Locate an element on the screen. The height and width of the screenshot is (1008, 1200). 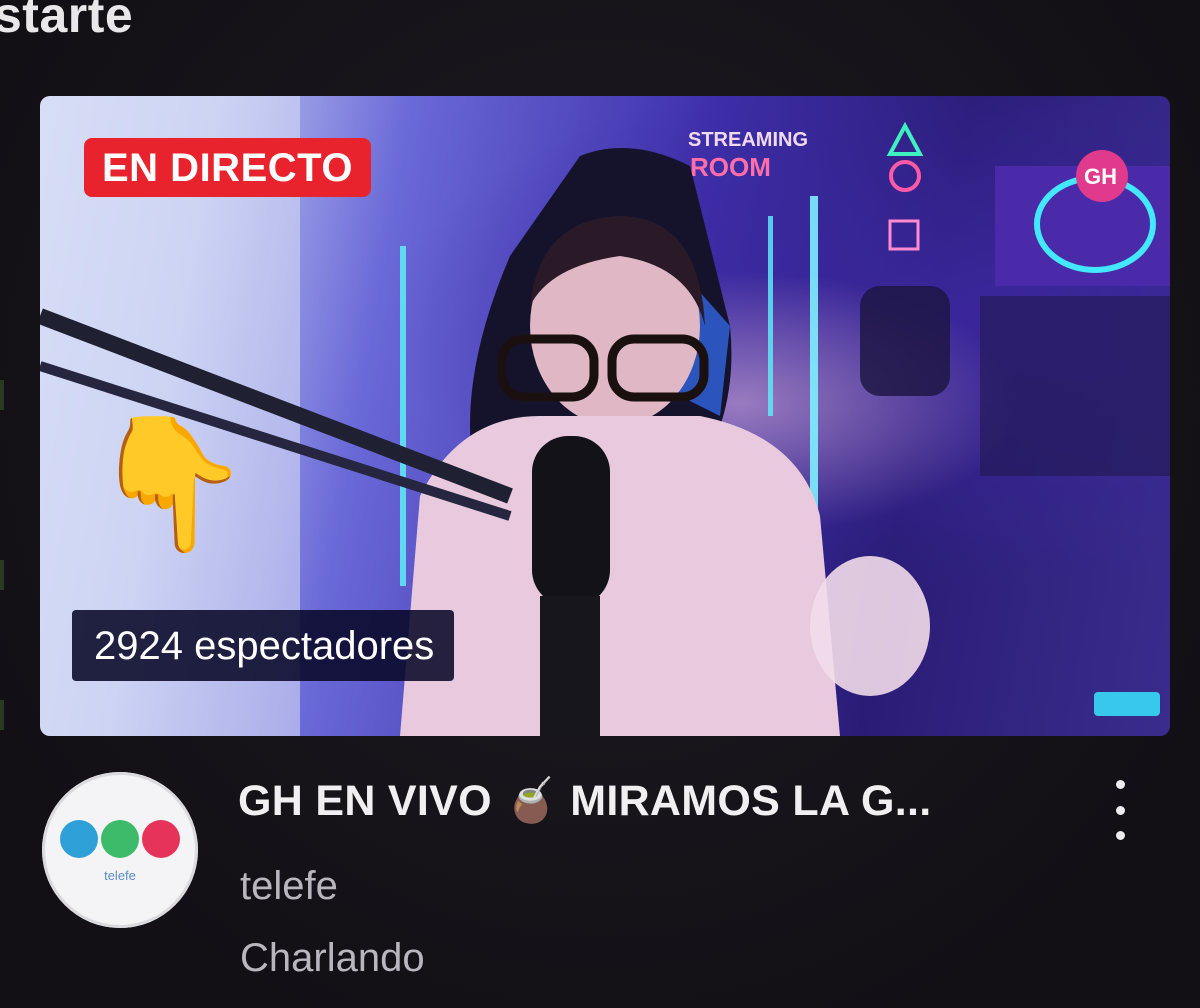
channel-avatar: telefe is located at coordinates (120, 850).